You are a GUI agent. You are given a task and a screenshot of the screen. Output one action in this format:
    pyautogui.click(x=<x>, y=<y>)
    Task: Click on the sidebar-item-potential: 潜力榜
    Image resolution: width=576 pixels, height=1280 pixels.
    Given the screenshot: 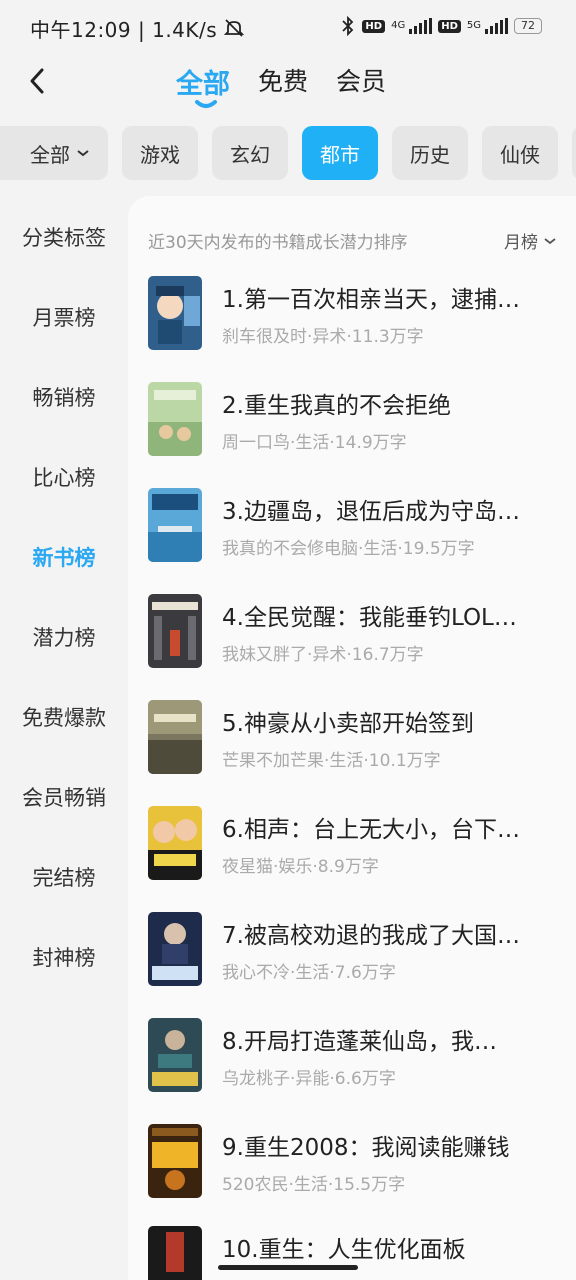 What is the action you would take?
    pyautogui.click(x=64, y=637)
    